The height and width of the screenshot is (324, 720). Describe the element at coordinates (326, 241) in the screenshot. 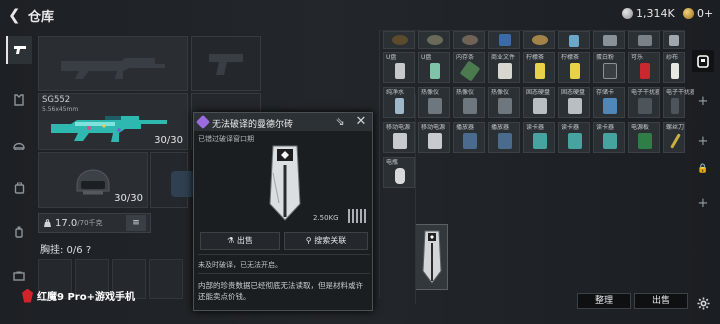

I see `search-related-button: ⚲ 搜索关联` at that location.